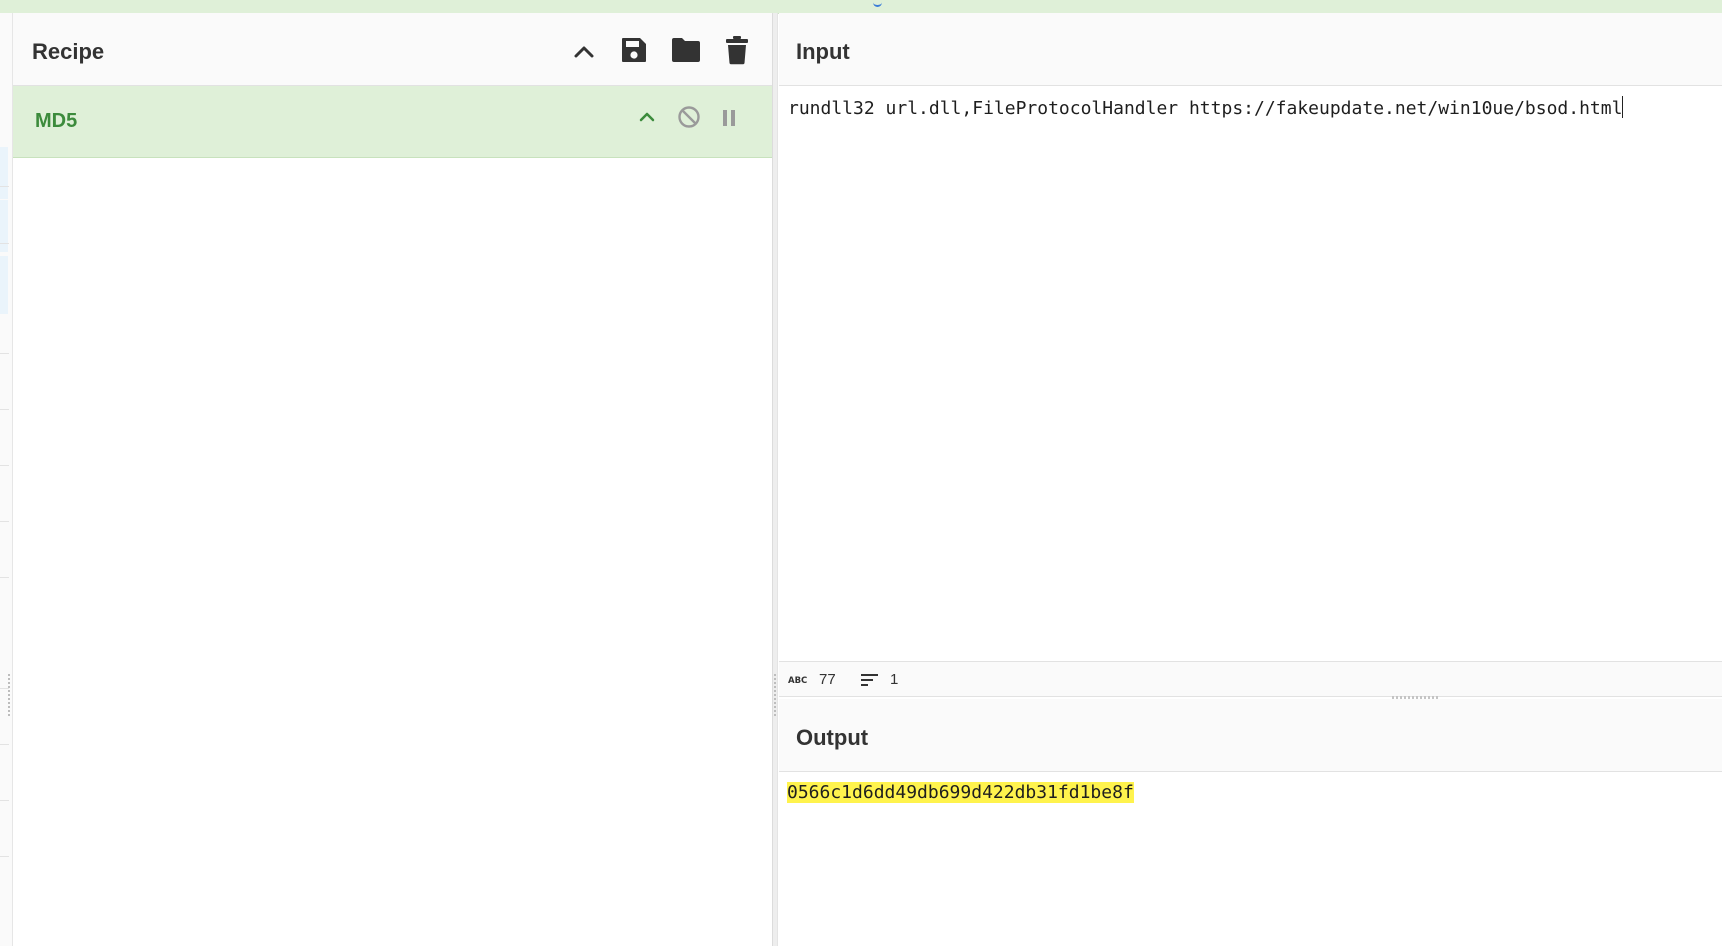 The width and height of the screenshot is (1722, 946). Describe the element at coordinates (737, 50) in the screenshot. I see `trash-icon` at that location.